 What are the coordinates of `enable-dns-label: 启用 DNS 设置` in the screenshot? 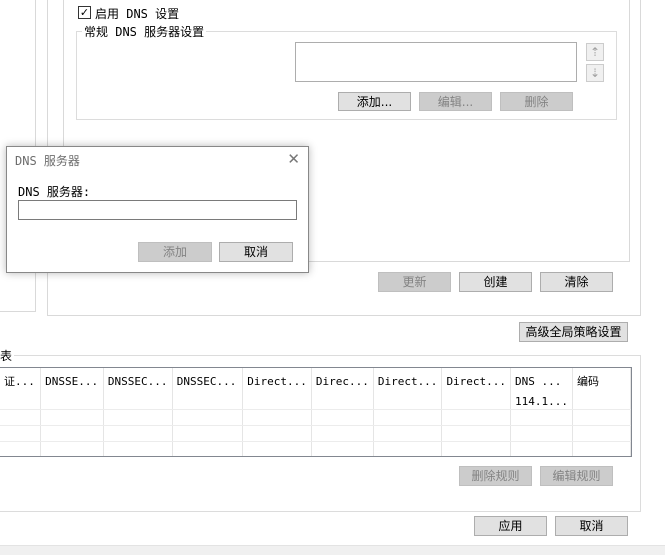 It's located at (137, 14).